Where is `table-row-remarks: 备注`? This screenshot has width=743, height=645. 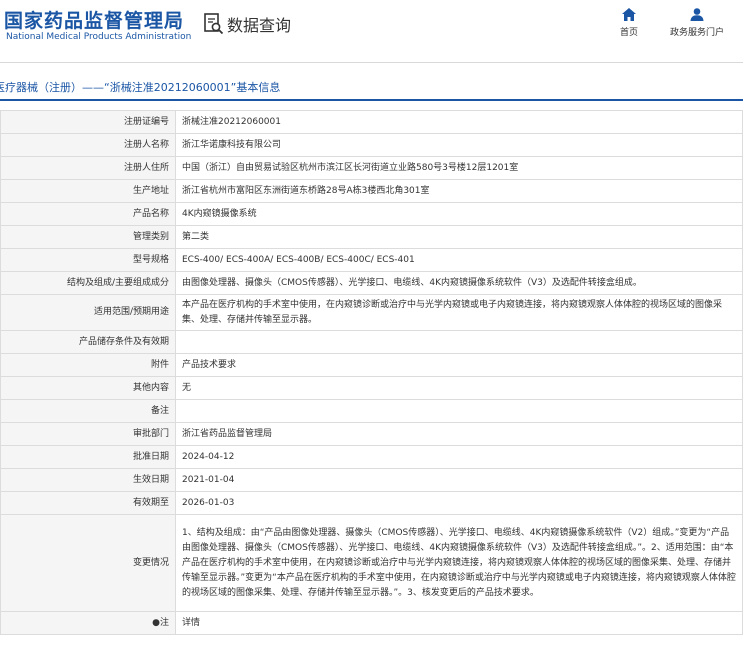 table-row-remarks: 备注 is located at coordinates (371, 411).